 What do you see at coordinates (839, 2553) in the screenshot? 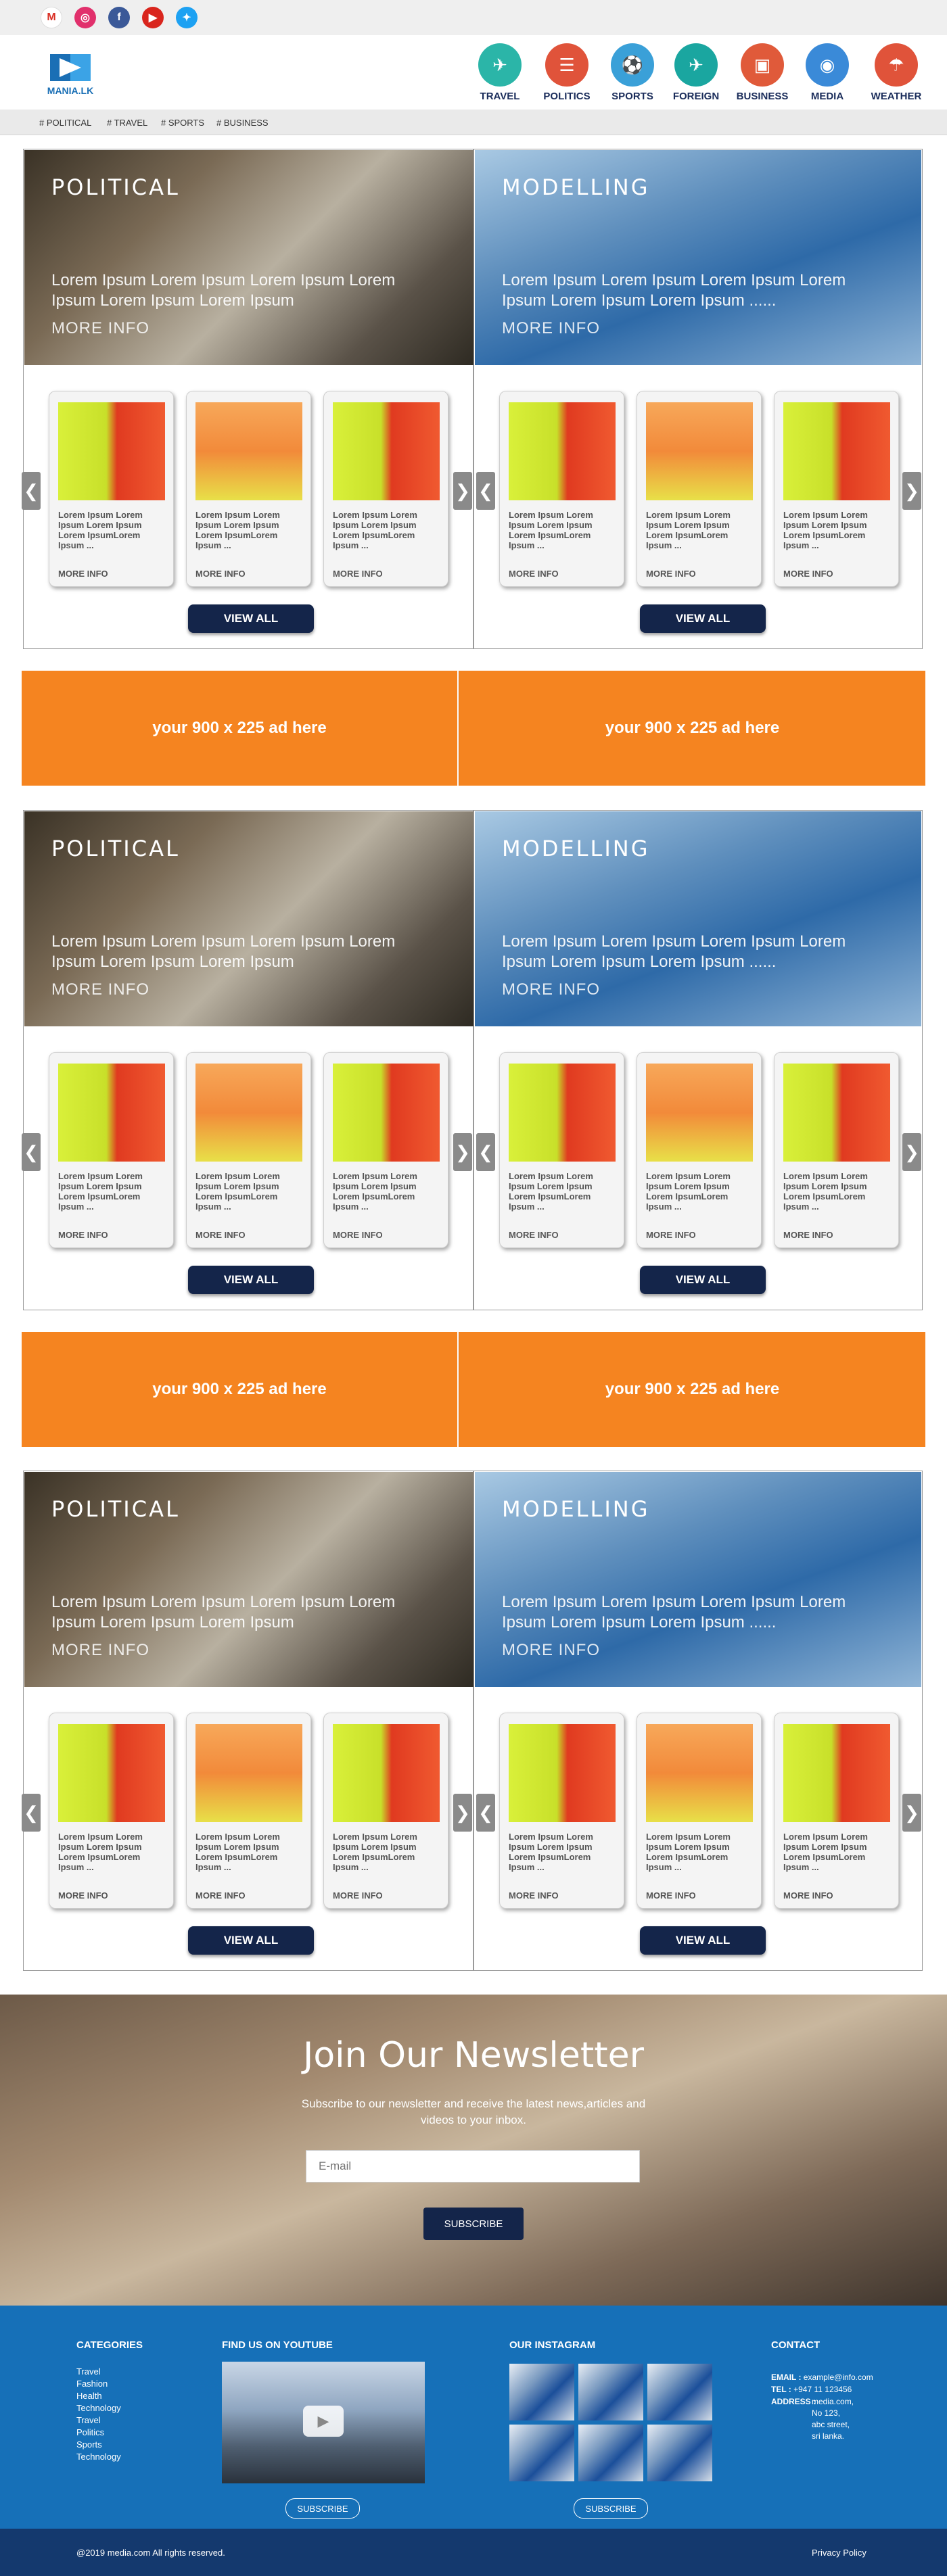
I see `privacy-link: Privacy Policy` at bounding box center [839, 2553].